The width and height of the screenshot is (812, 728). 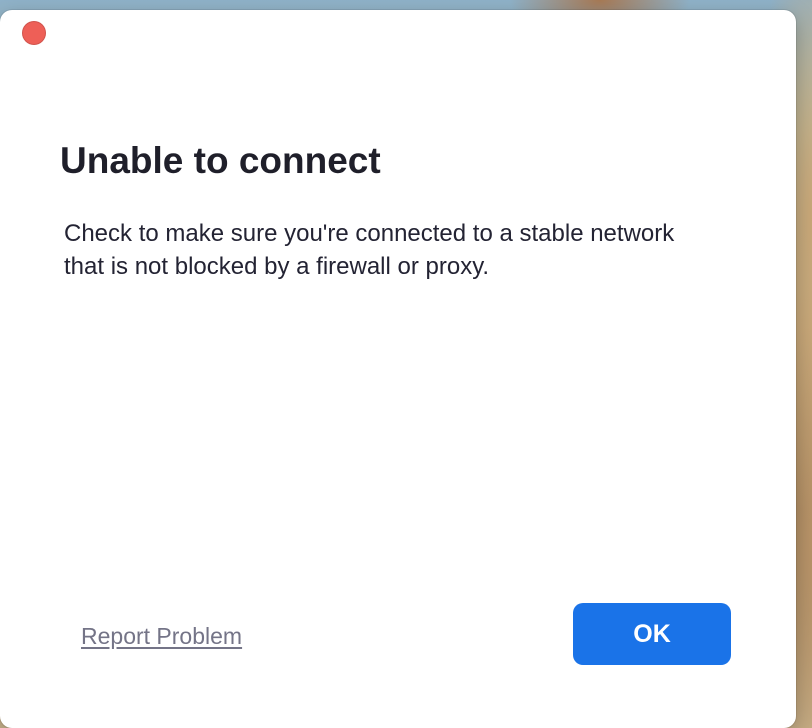 I want to click on ok-button: OK, so click(x=652, y=634).